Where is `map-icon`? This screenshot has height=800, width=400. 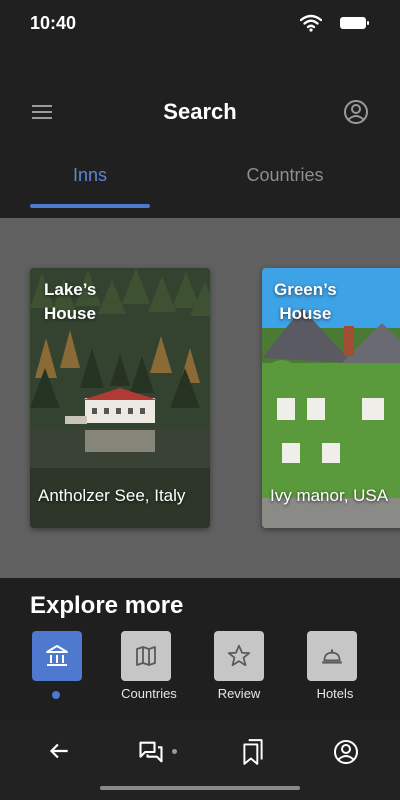 map-icon is located at coordinates (146, 656).